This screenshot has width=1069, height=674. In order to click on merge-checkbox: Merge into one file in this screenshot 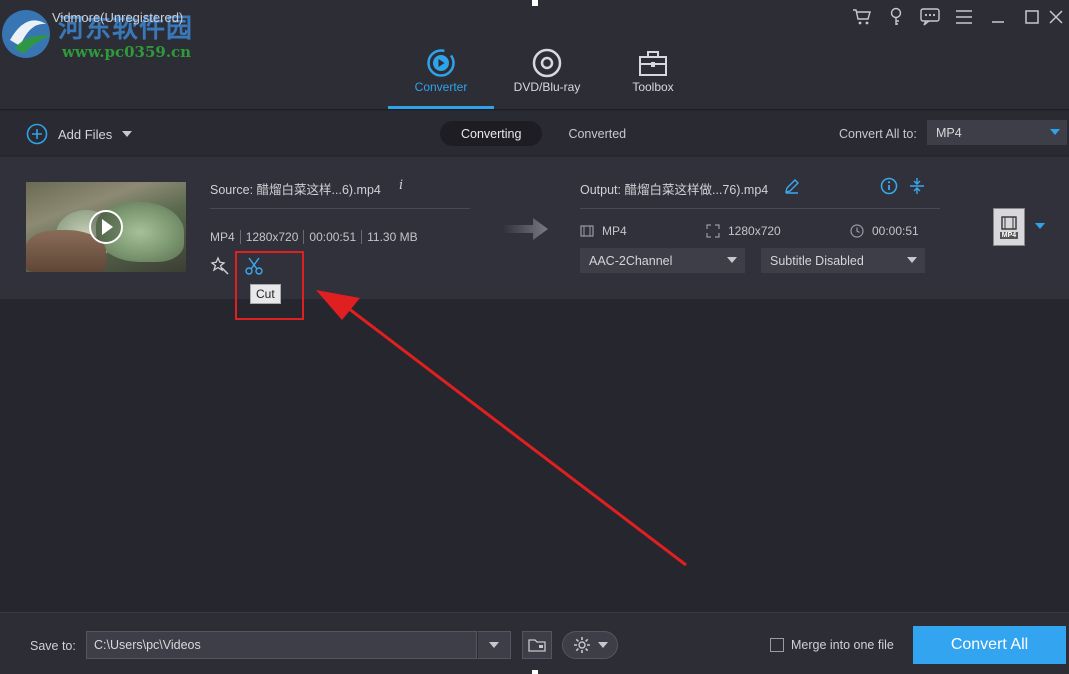, I will do `click(832, 645)`.